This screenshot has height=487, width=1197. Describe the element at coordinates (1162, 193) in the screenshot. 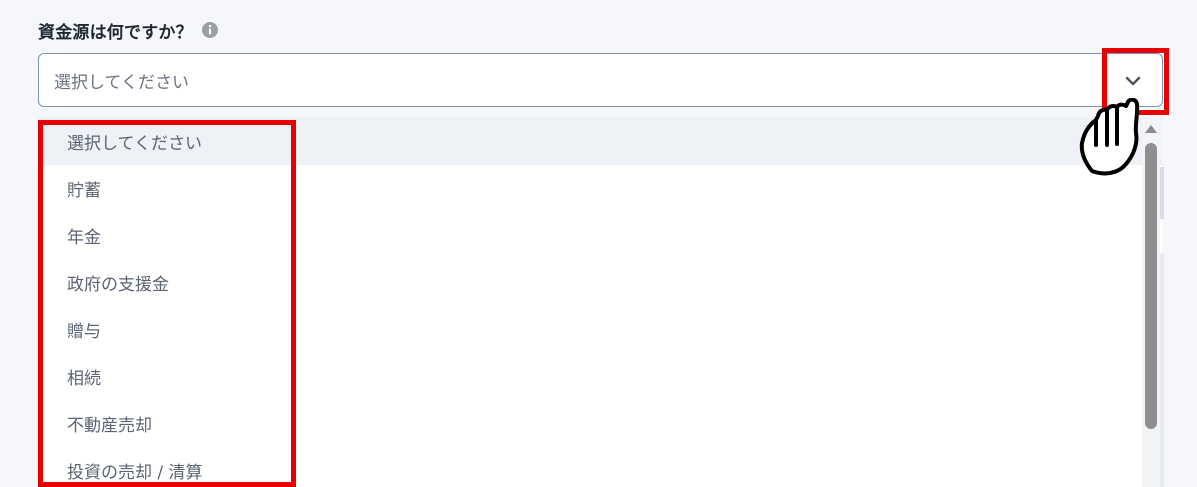

I see `background-edge-upper` at that location.